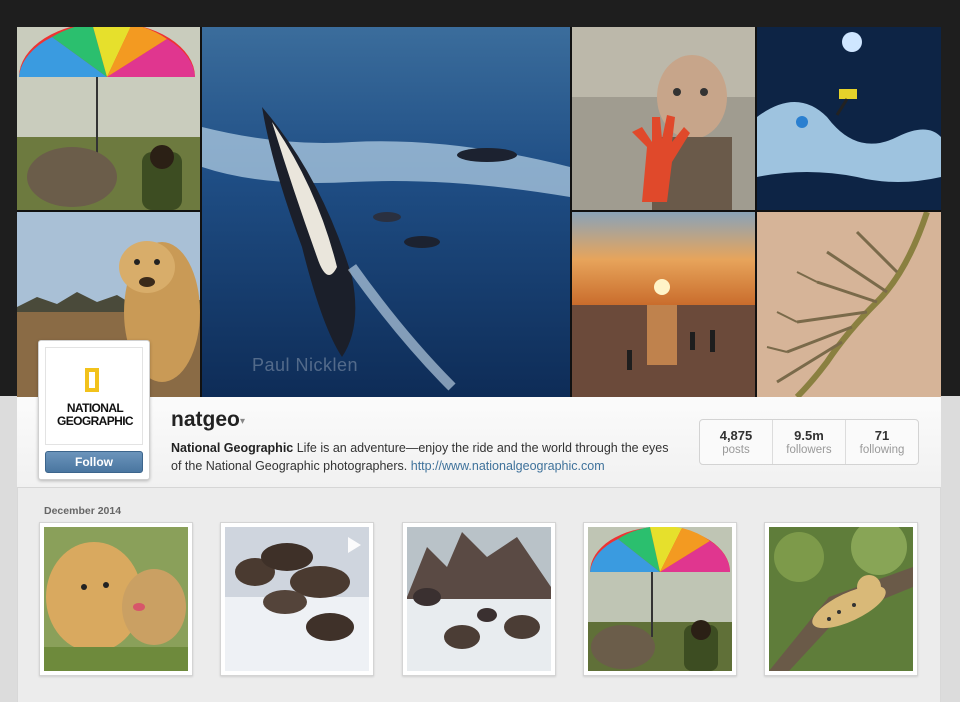 This screenshot has width=960, height=702. What do you see at coordinates (508, 466) in the screenshot?
I see `bio-website-link: http://www.nationalgeographic.com` at bounding box center [508, 466].